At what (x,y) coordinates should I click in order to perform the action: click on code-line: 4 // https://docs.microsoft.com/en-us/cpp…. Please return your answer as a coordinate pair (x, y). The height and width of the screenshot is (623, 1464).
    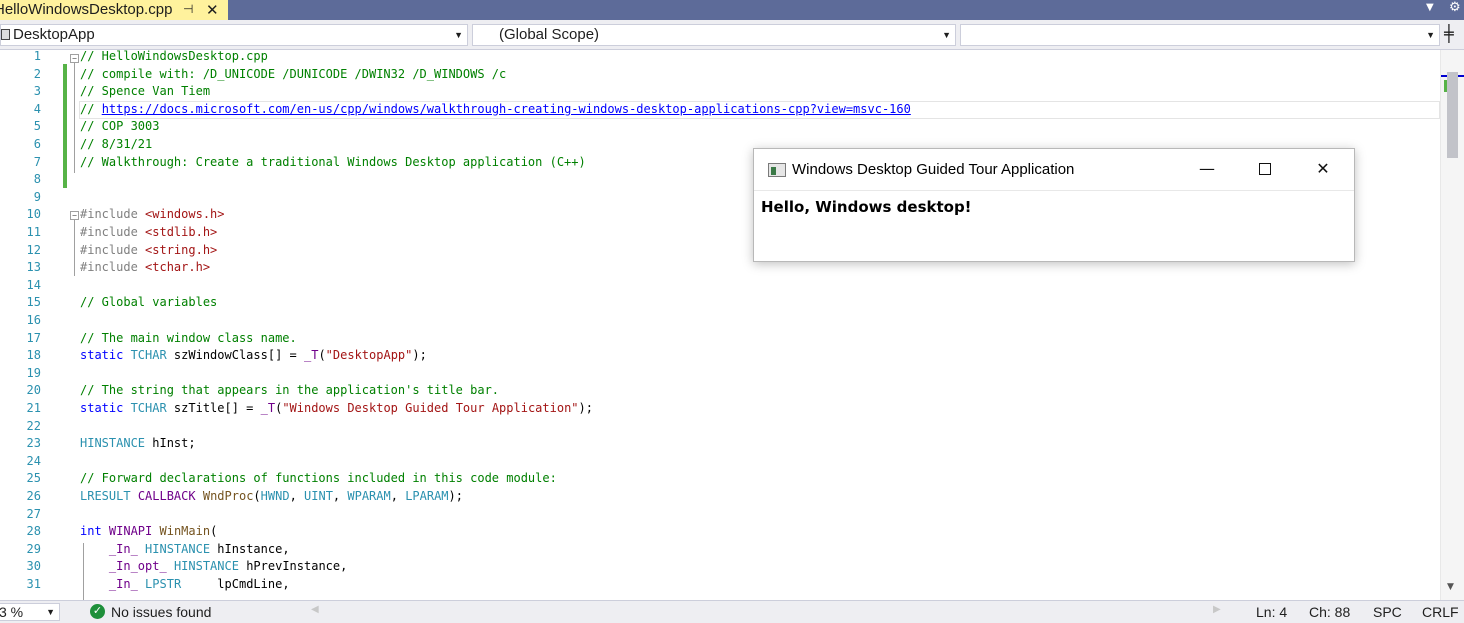
    Looking at the image, I should click on (720, 110).